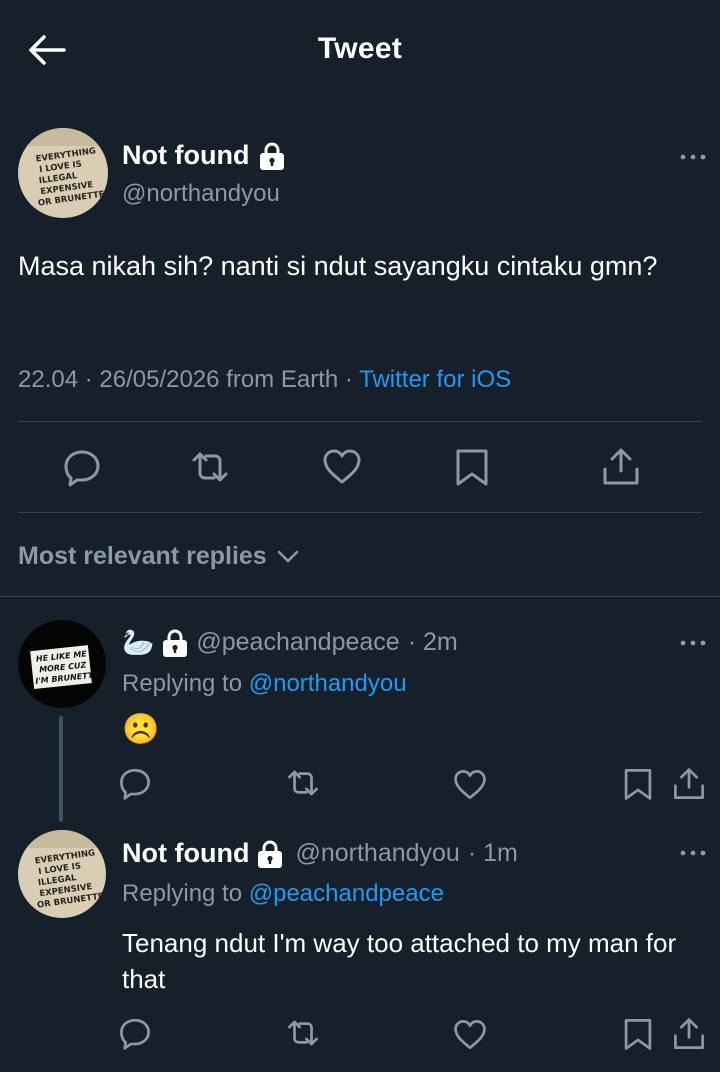 Image resolution: width=720 pixels, height=1072 pixels. I want to click on reply-author-name: Not found, so click(185, 853).